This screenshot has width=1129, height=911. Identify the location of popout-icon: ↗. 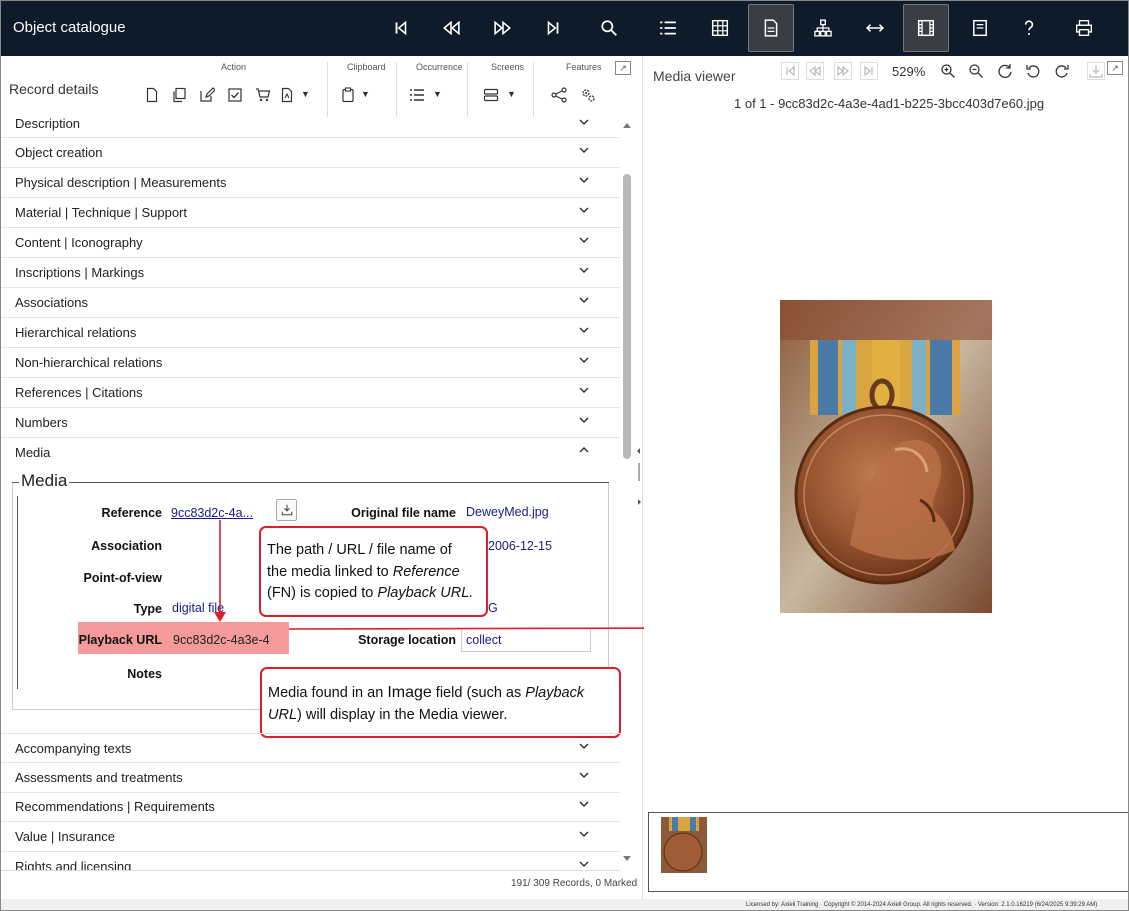
(623, 67).